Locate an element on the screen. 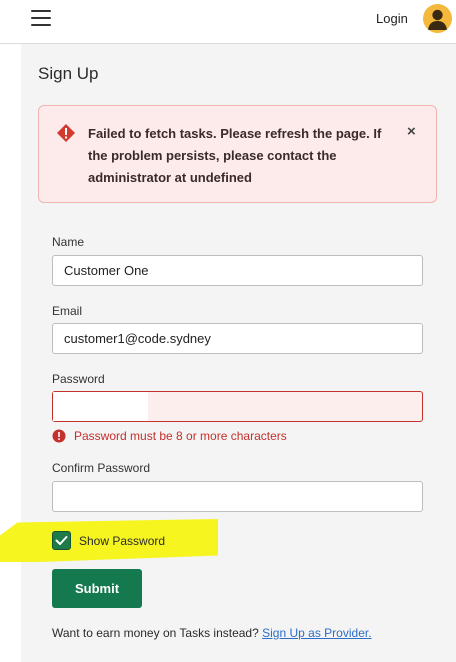  error-circle-icon is located at coordinates (59, 436).